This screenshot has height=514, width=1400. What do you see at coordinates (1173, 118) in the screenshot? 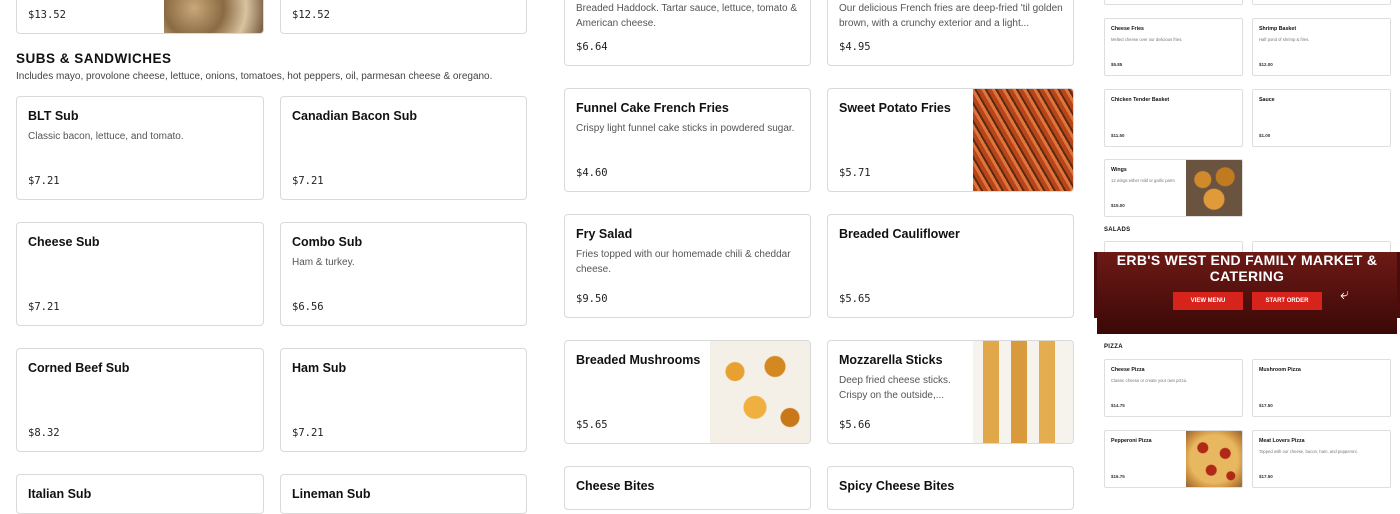
I see `mini-menu-card: Chicken Tender Basket $11.50` at bounding box center [1173, 118].